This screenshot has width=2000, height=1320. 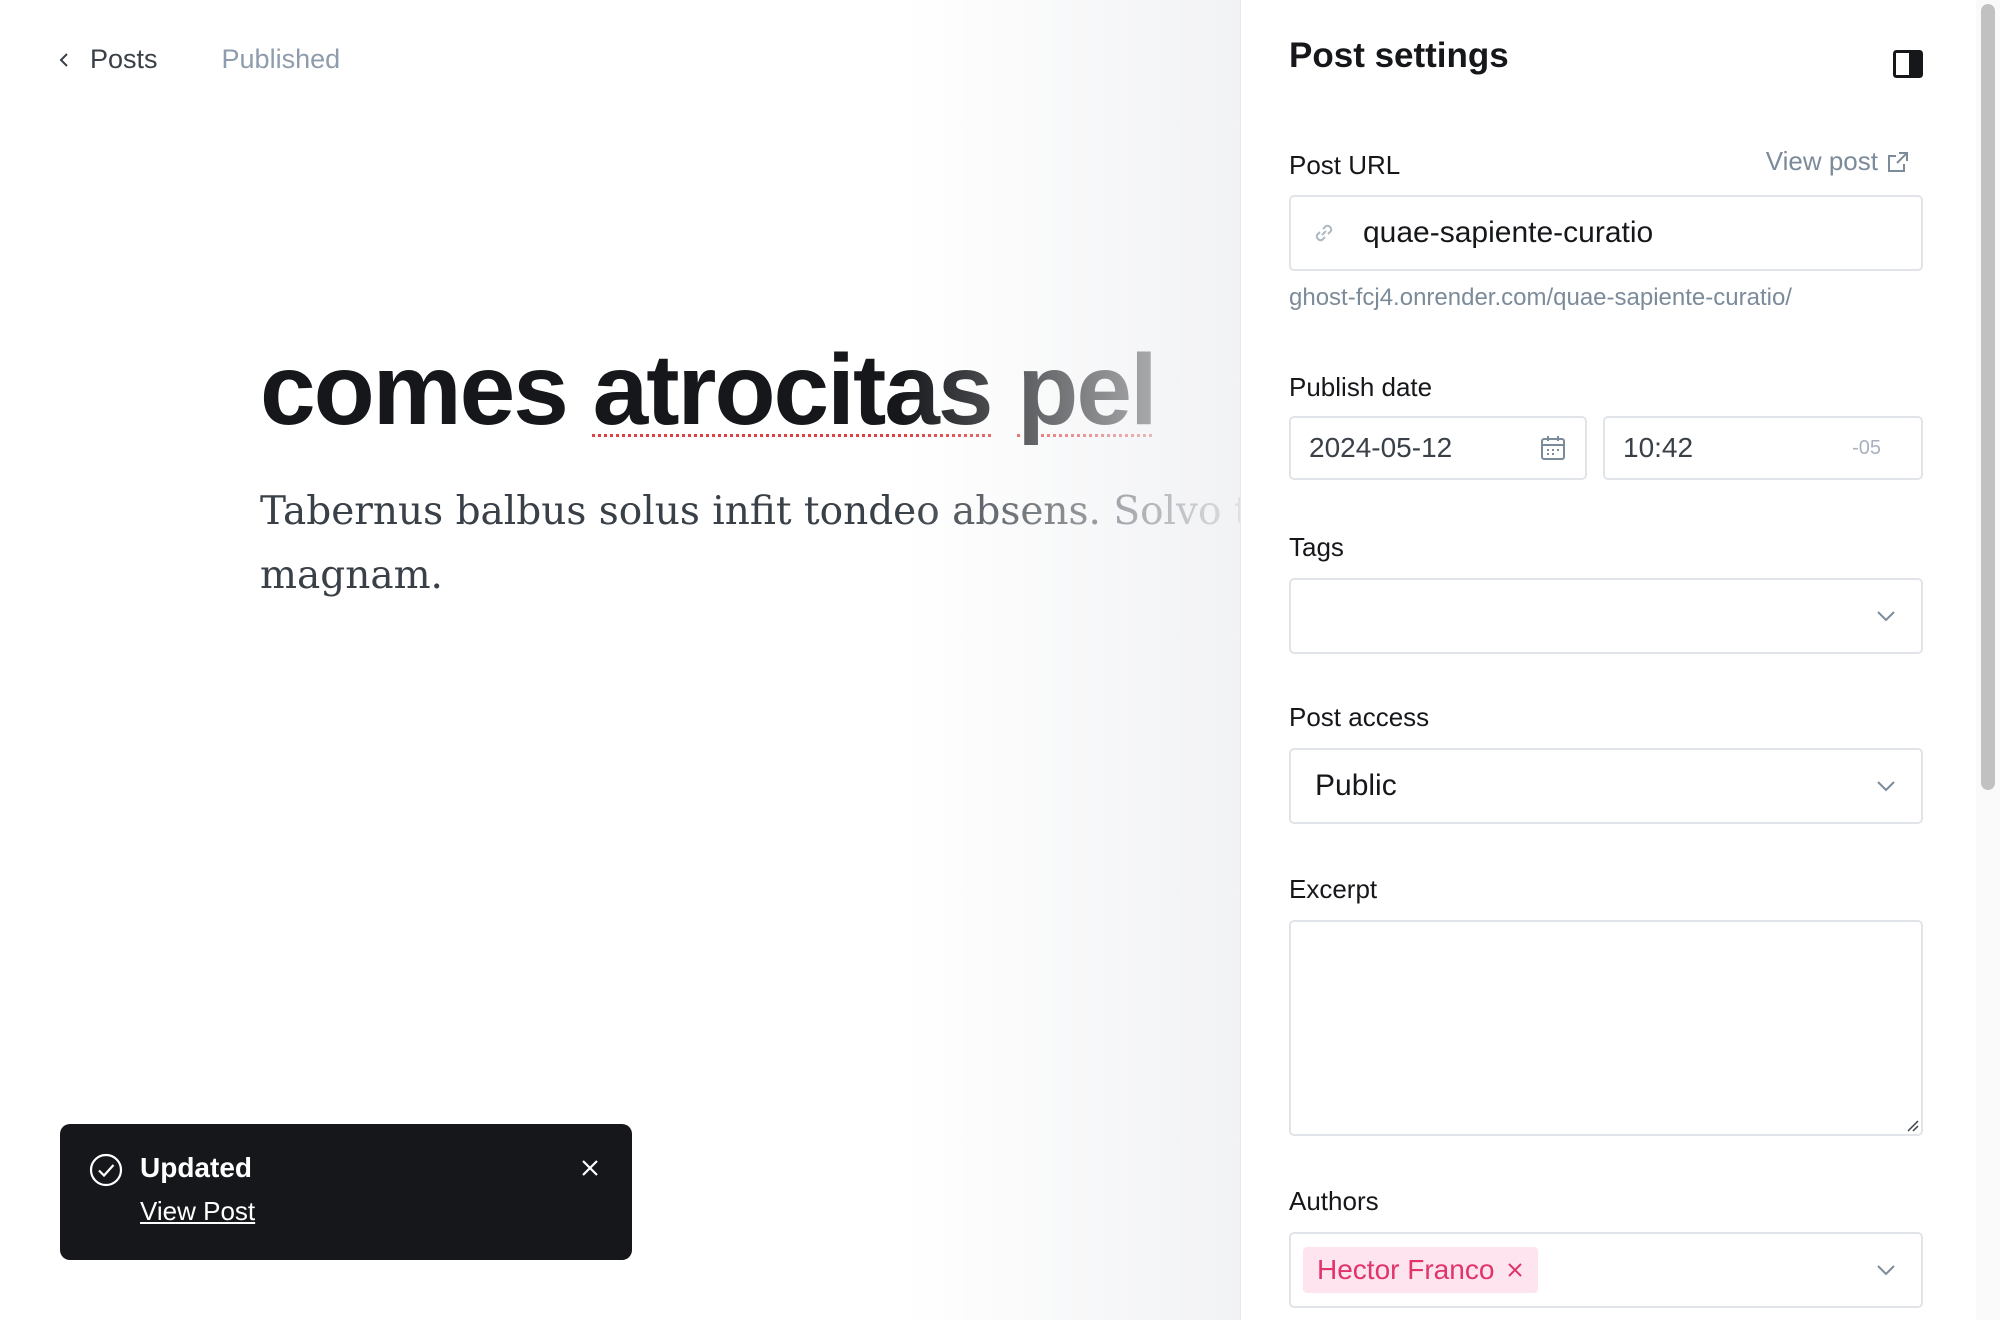 I want to click on back-link-label: Posts, so click(x=124, y=59).